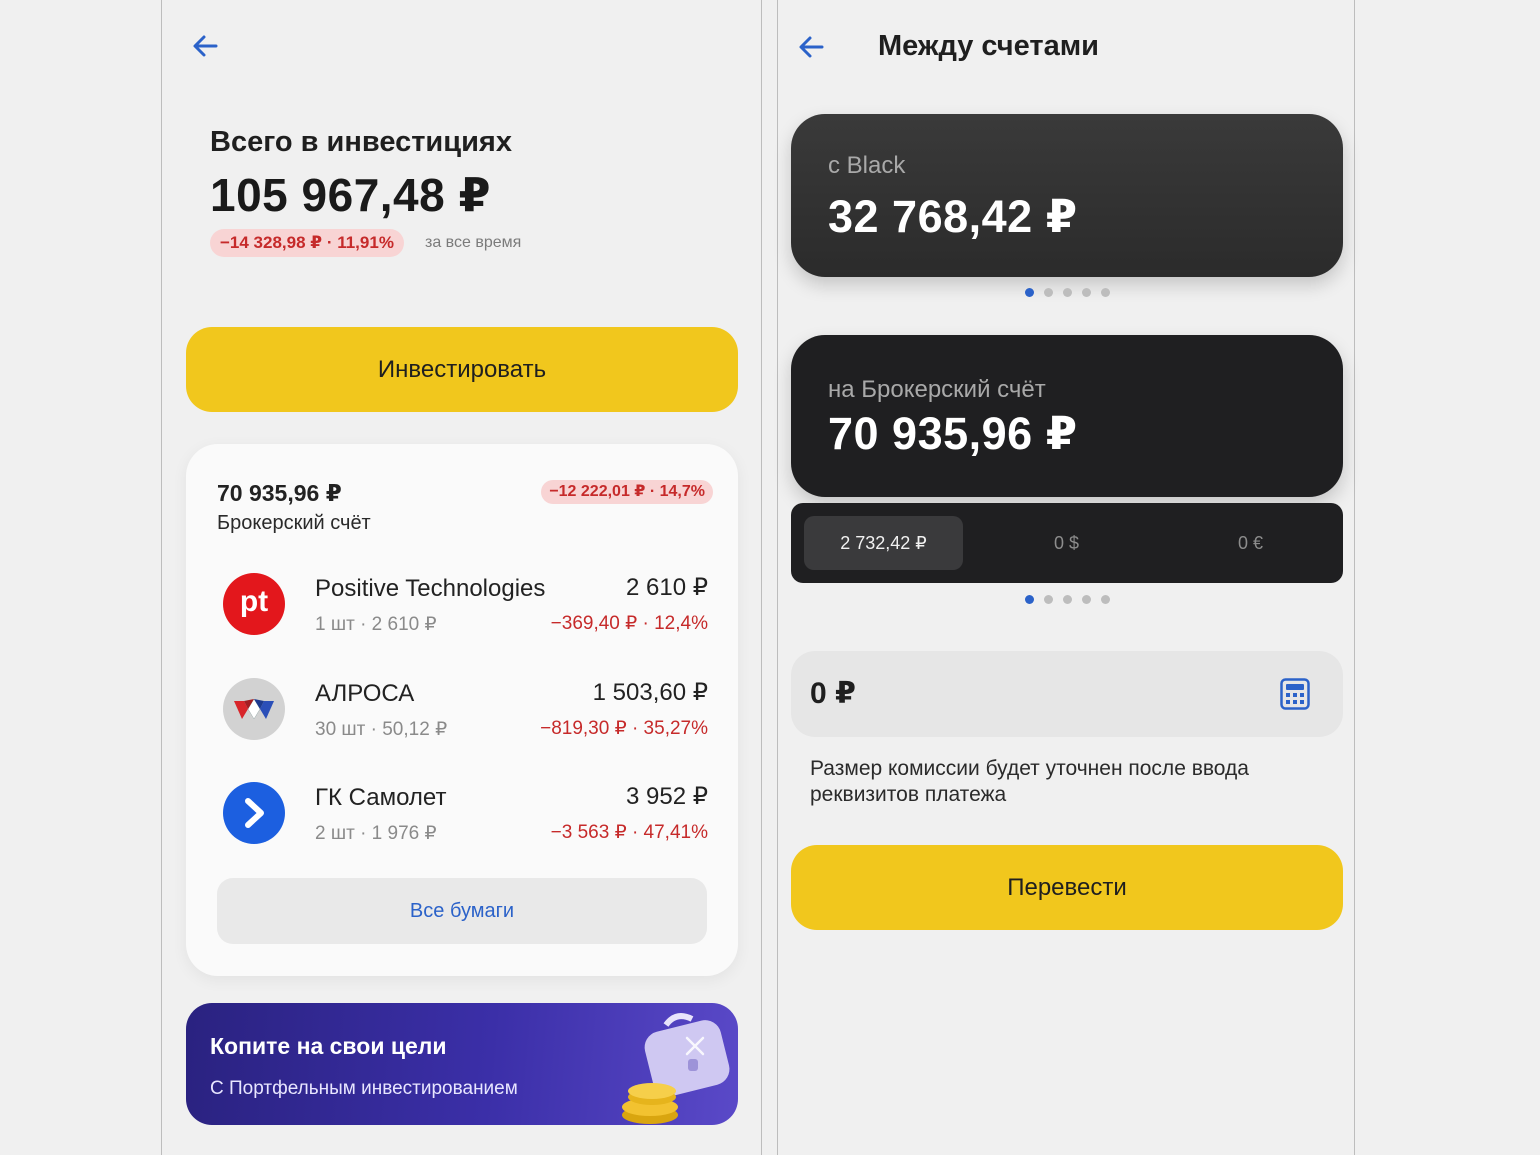  I want to click on stock-change: −819,30 ₽ · 35,27%, so click(624, 728).